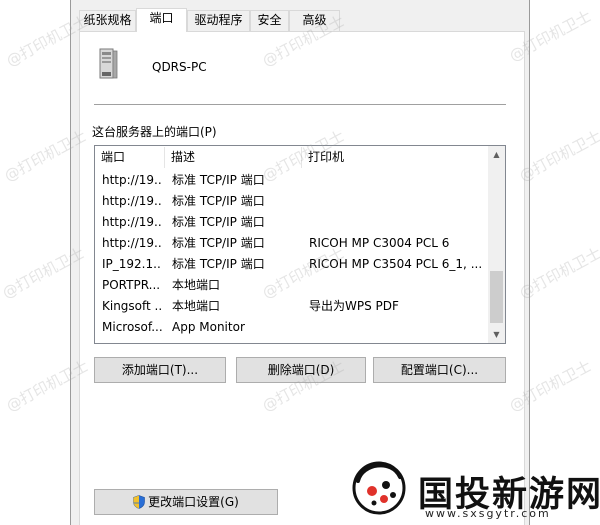 This screenshot has height=525, width=600. What do you see at coordinates (108, 63) in the screenshot?
I see `server-tower-icon` at bounding box center [108, 63].